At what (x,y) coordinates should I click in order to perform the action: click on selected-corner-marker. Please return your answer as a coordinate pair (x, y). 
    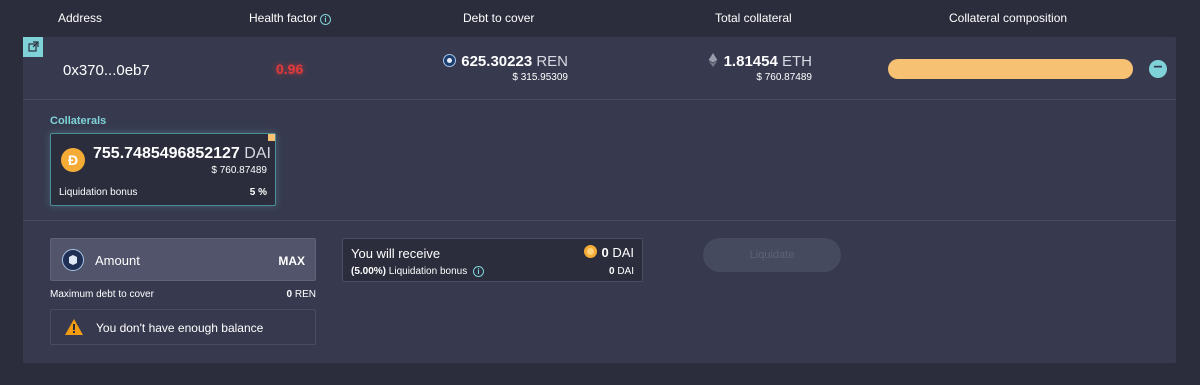
    Looking at the image, I should click on (271, 137).